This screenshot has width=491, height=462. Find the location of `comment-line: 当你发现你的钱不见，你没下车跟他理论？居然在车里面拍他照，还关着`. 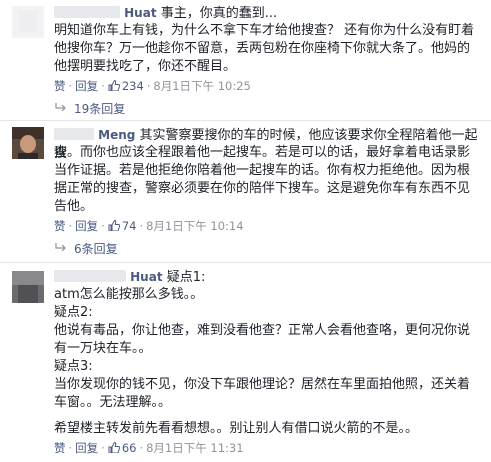

comment-line: 当你发现你的钱不见，你没下车跟他理论？居然在车里面拍他照，还关着 is located at coordinates (262, 384).